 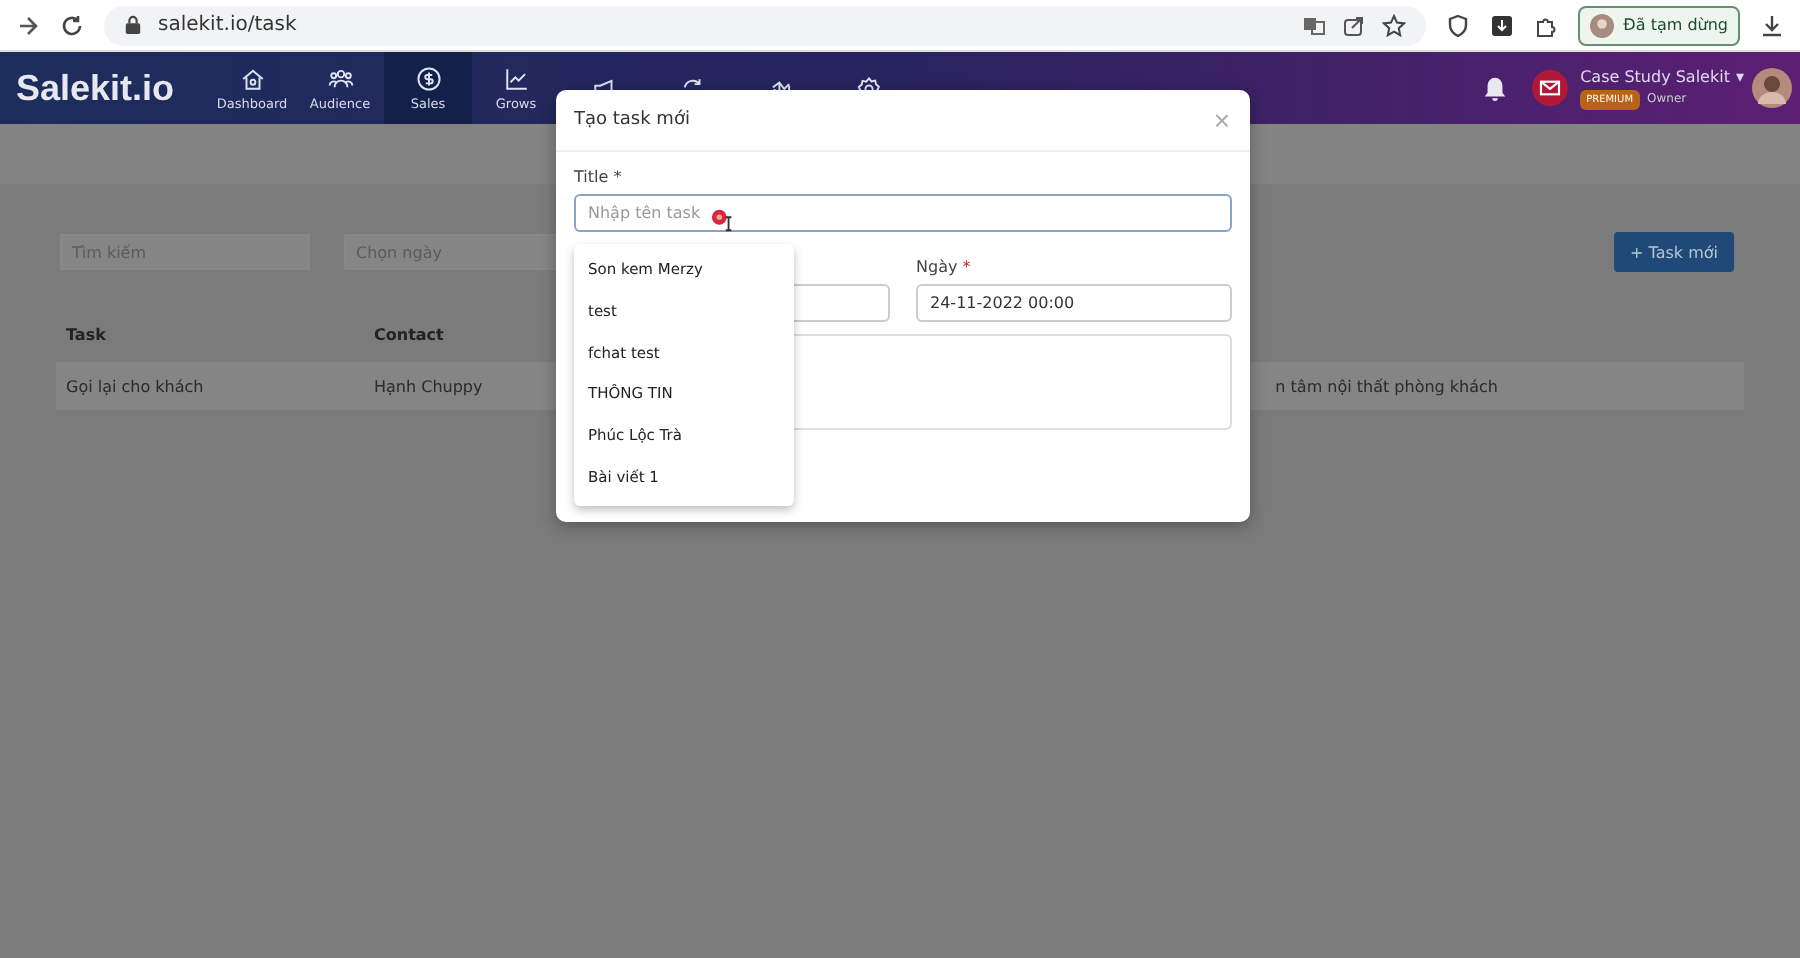 I want to click on field-label: Ngày *, so click(x=943, y=267).